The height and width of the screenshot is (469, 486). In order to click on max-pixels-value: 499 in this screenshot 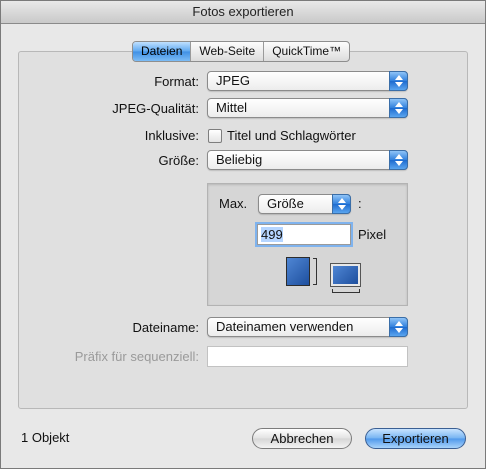, I will do `click(272, 234)`.